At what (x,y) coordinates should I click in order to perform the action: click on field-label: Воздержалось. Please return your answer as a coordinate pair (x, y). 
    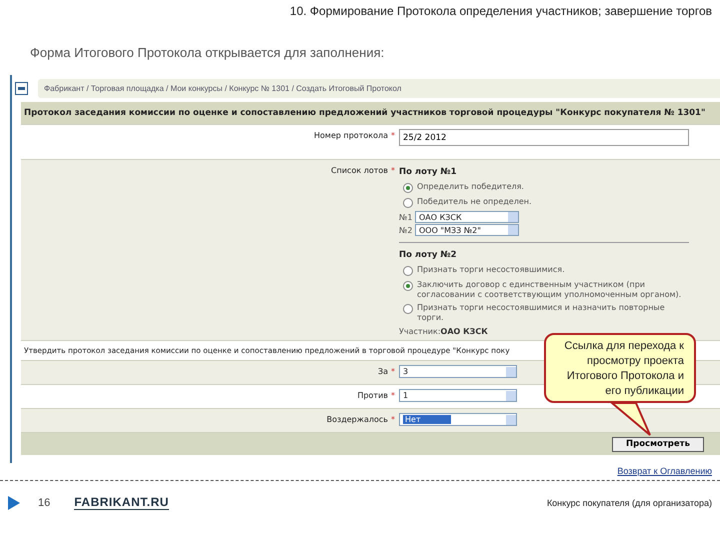
    Looking at the image, I should click on (357, 419).